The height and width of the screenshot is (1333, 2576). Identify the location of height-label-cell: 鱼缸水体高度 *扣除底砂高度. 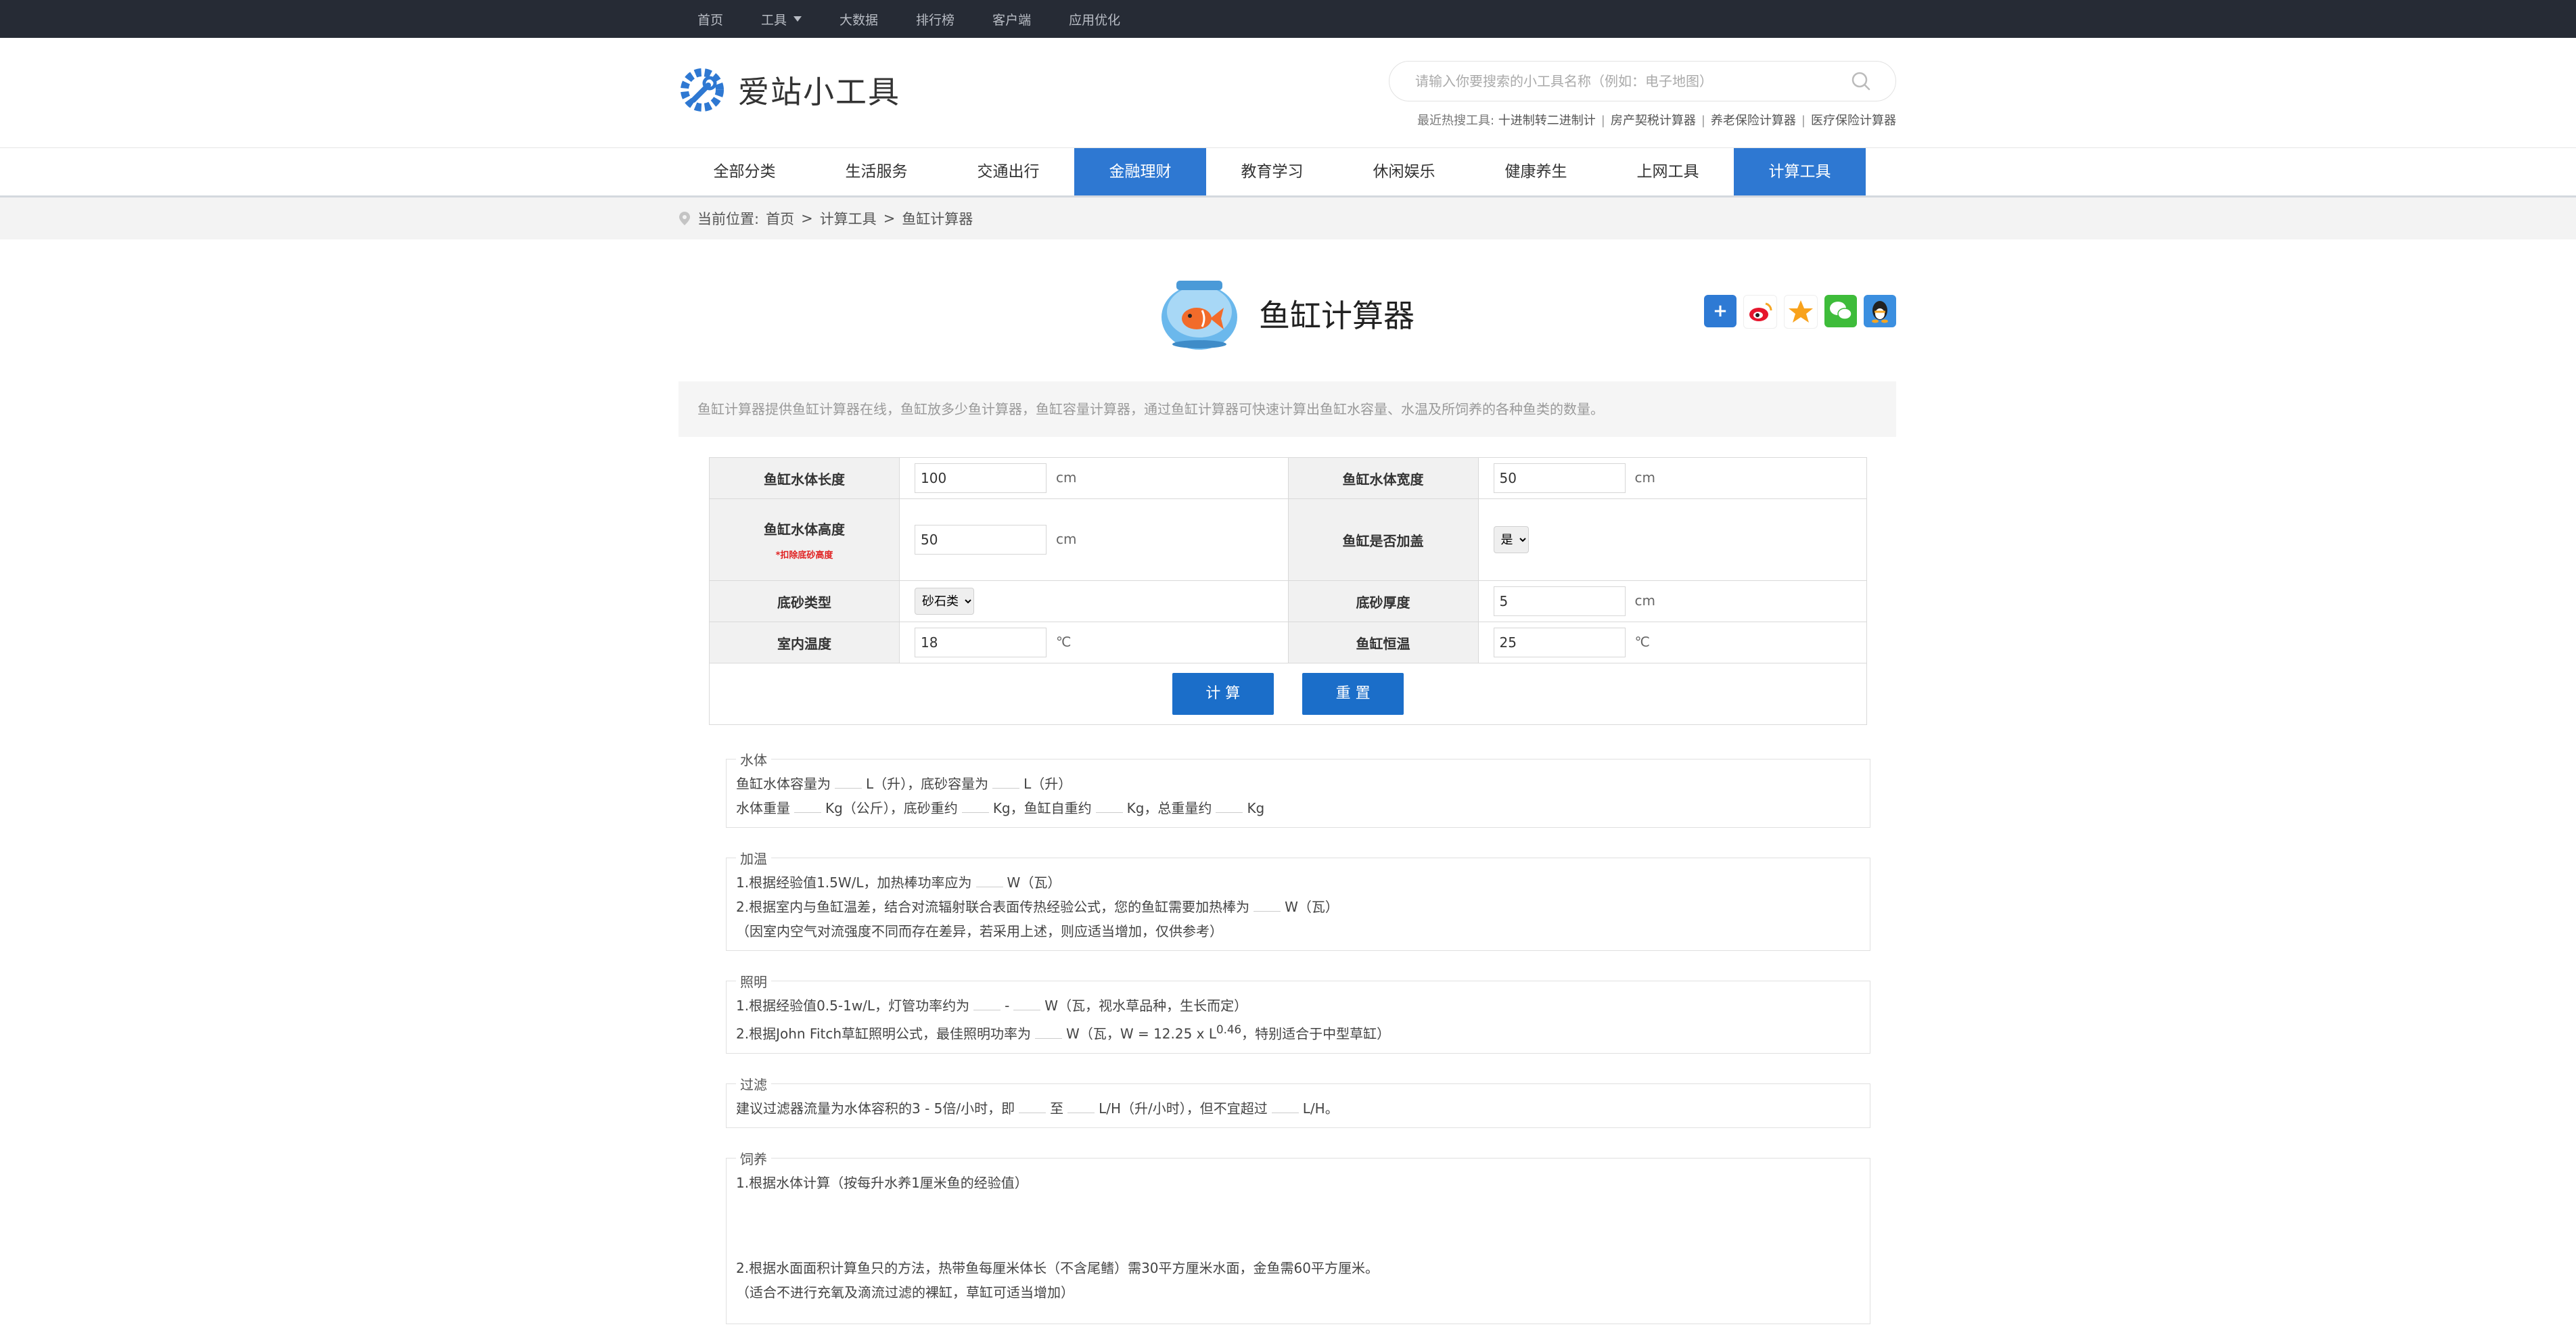
(804, 539).